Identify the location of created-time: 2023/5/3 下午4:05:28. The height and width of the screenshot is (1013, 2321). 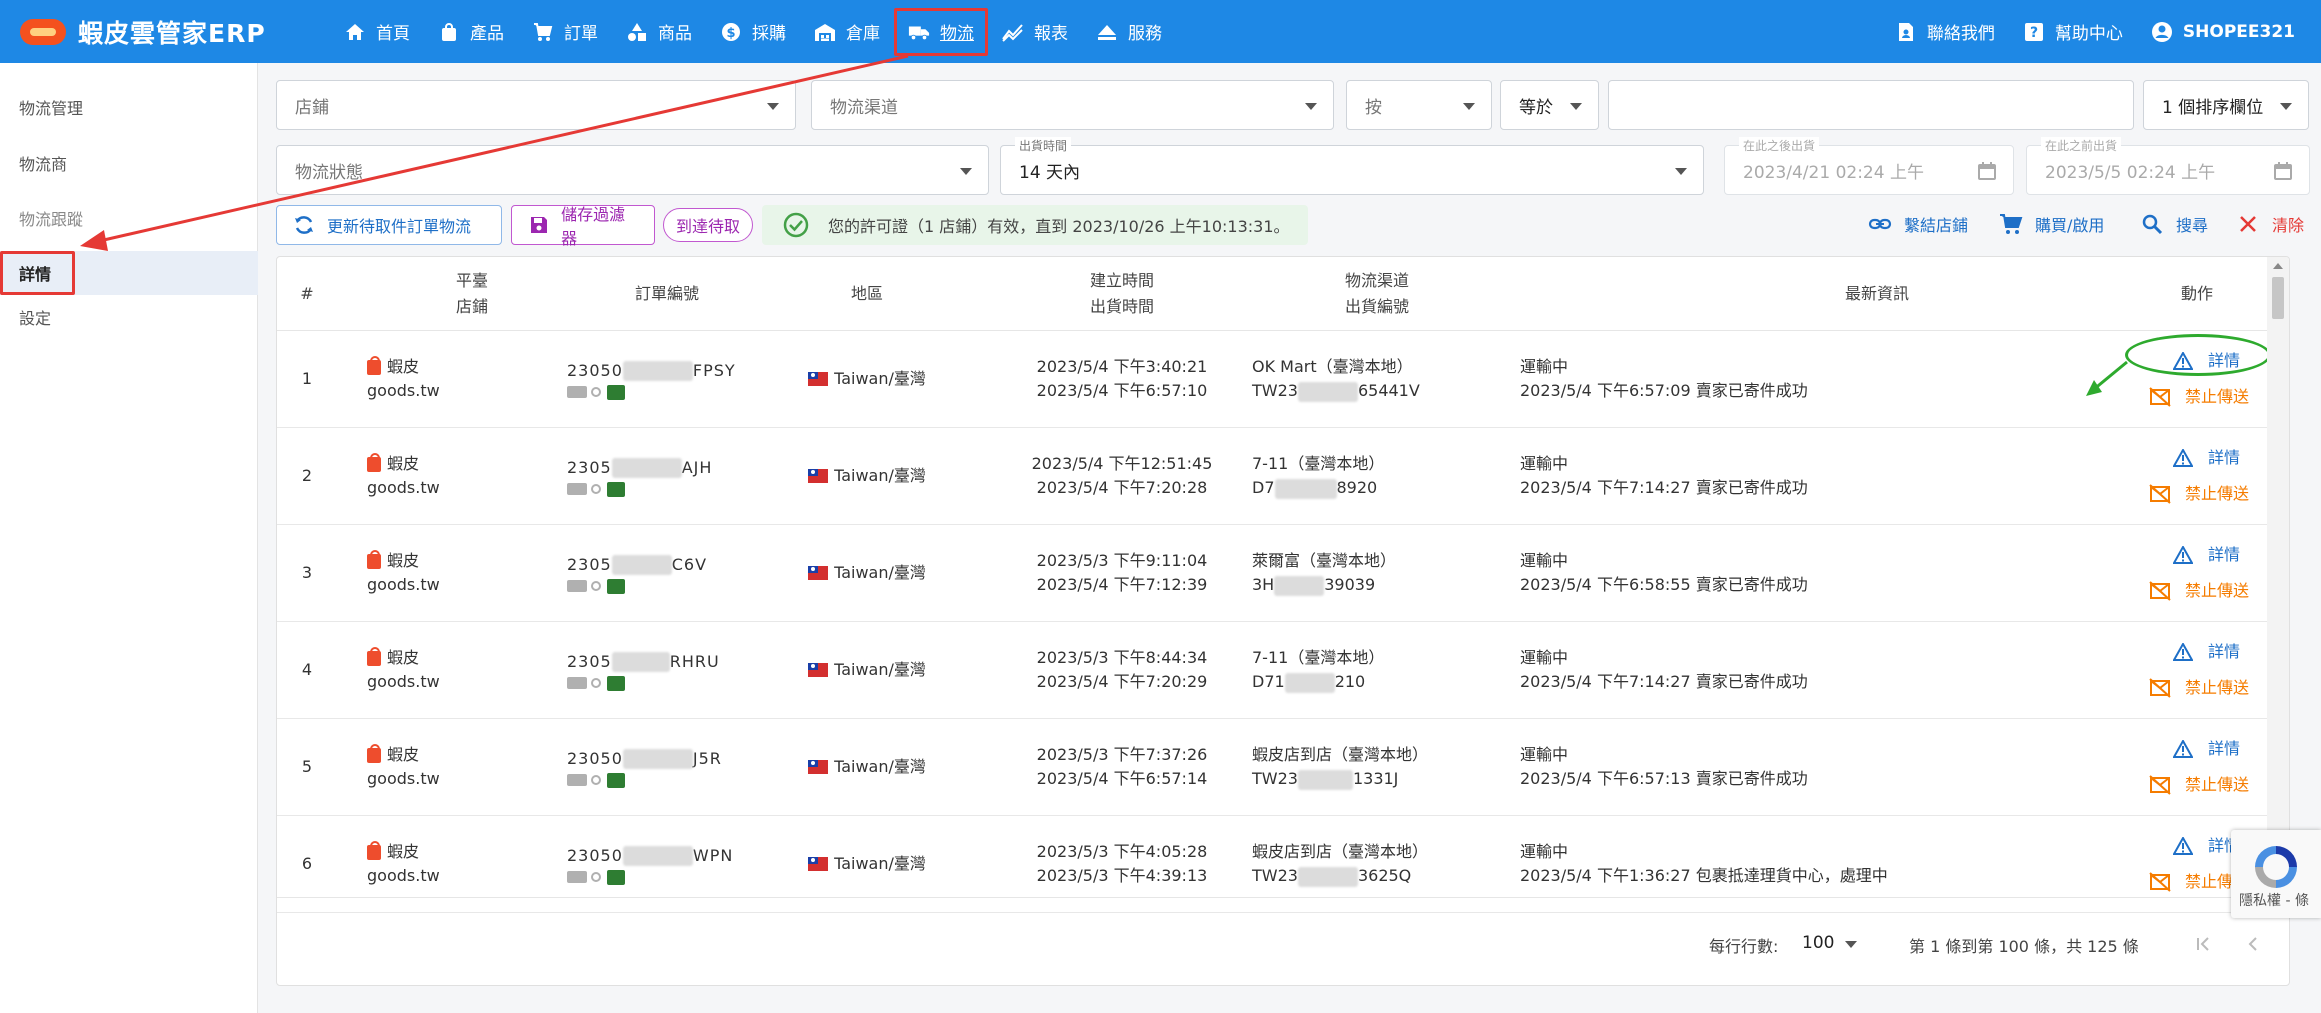
(1122, 851).